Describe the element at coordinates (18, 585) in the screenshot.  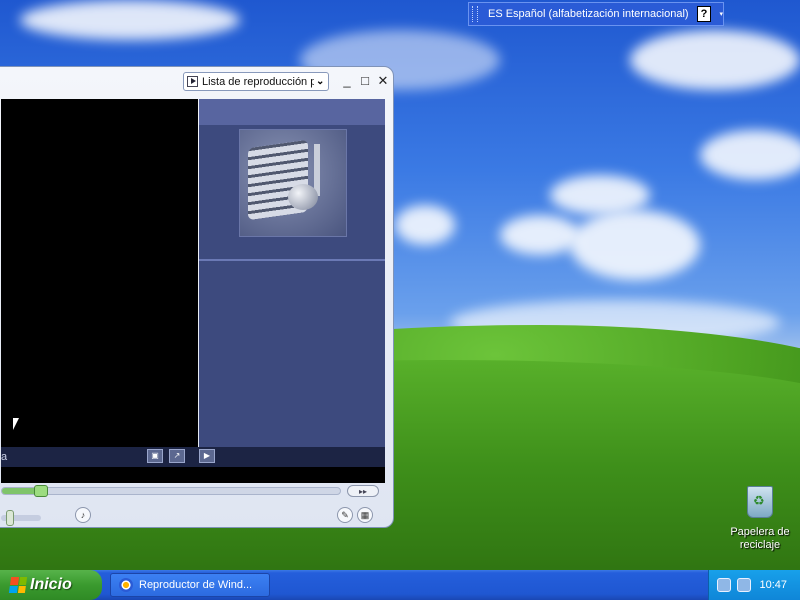
I see `windows-logo-icon` at that location.